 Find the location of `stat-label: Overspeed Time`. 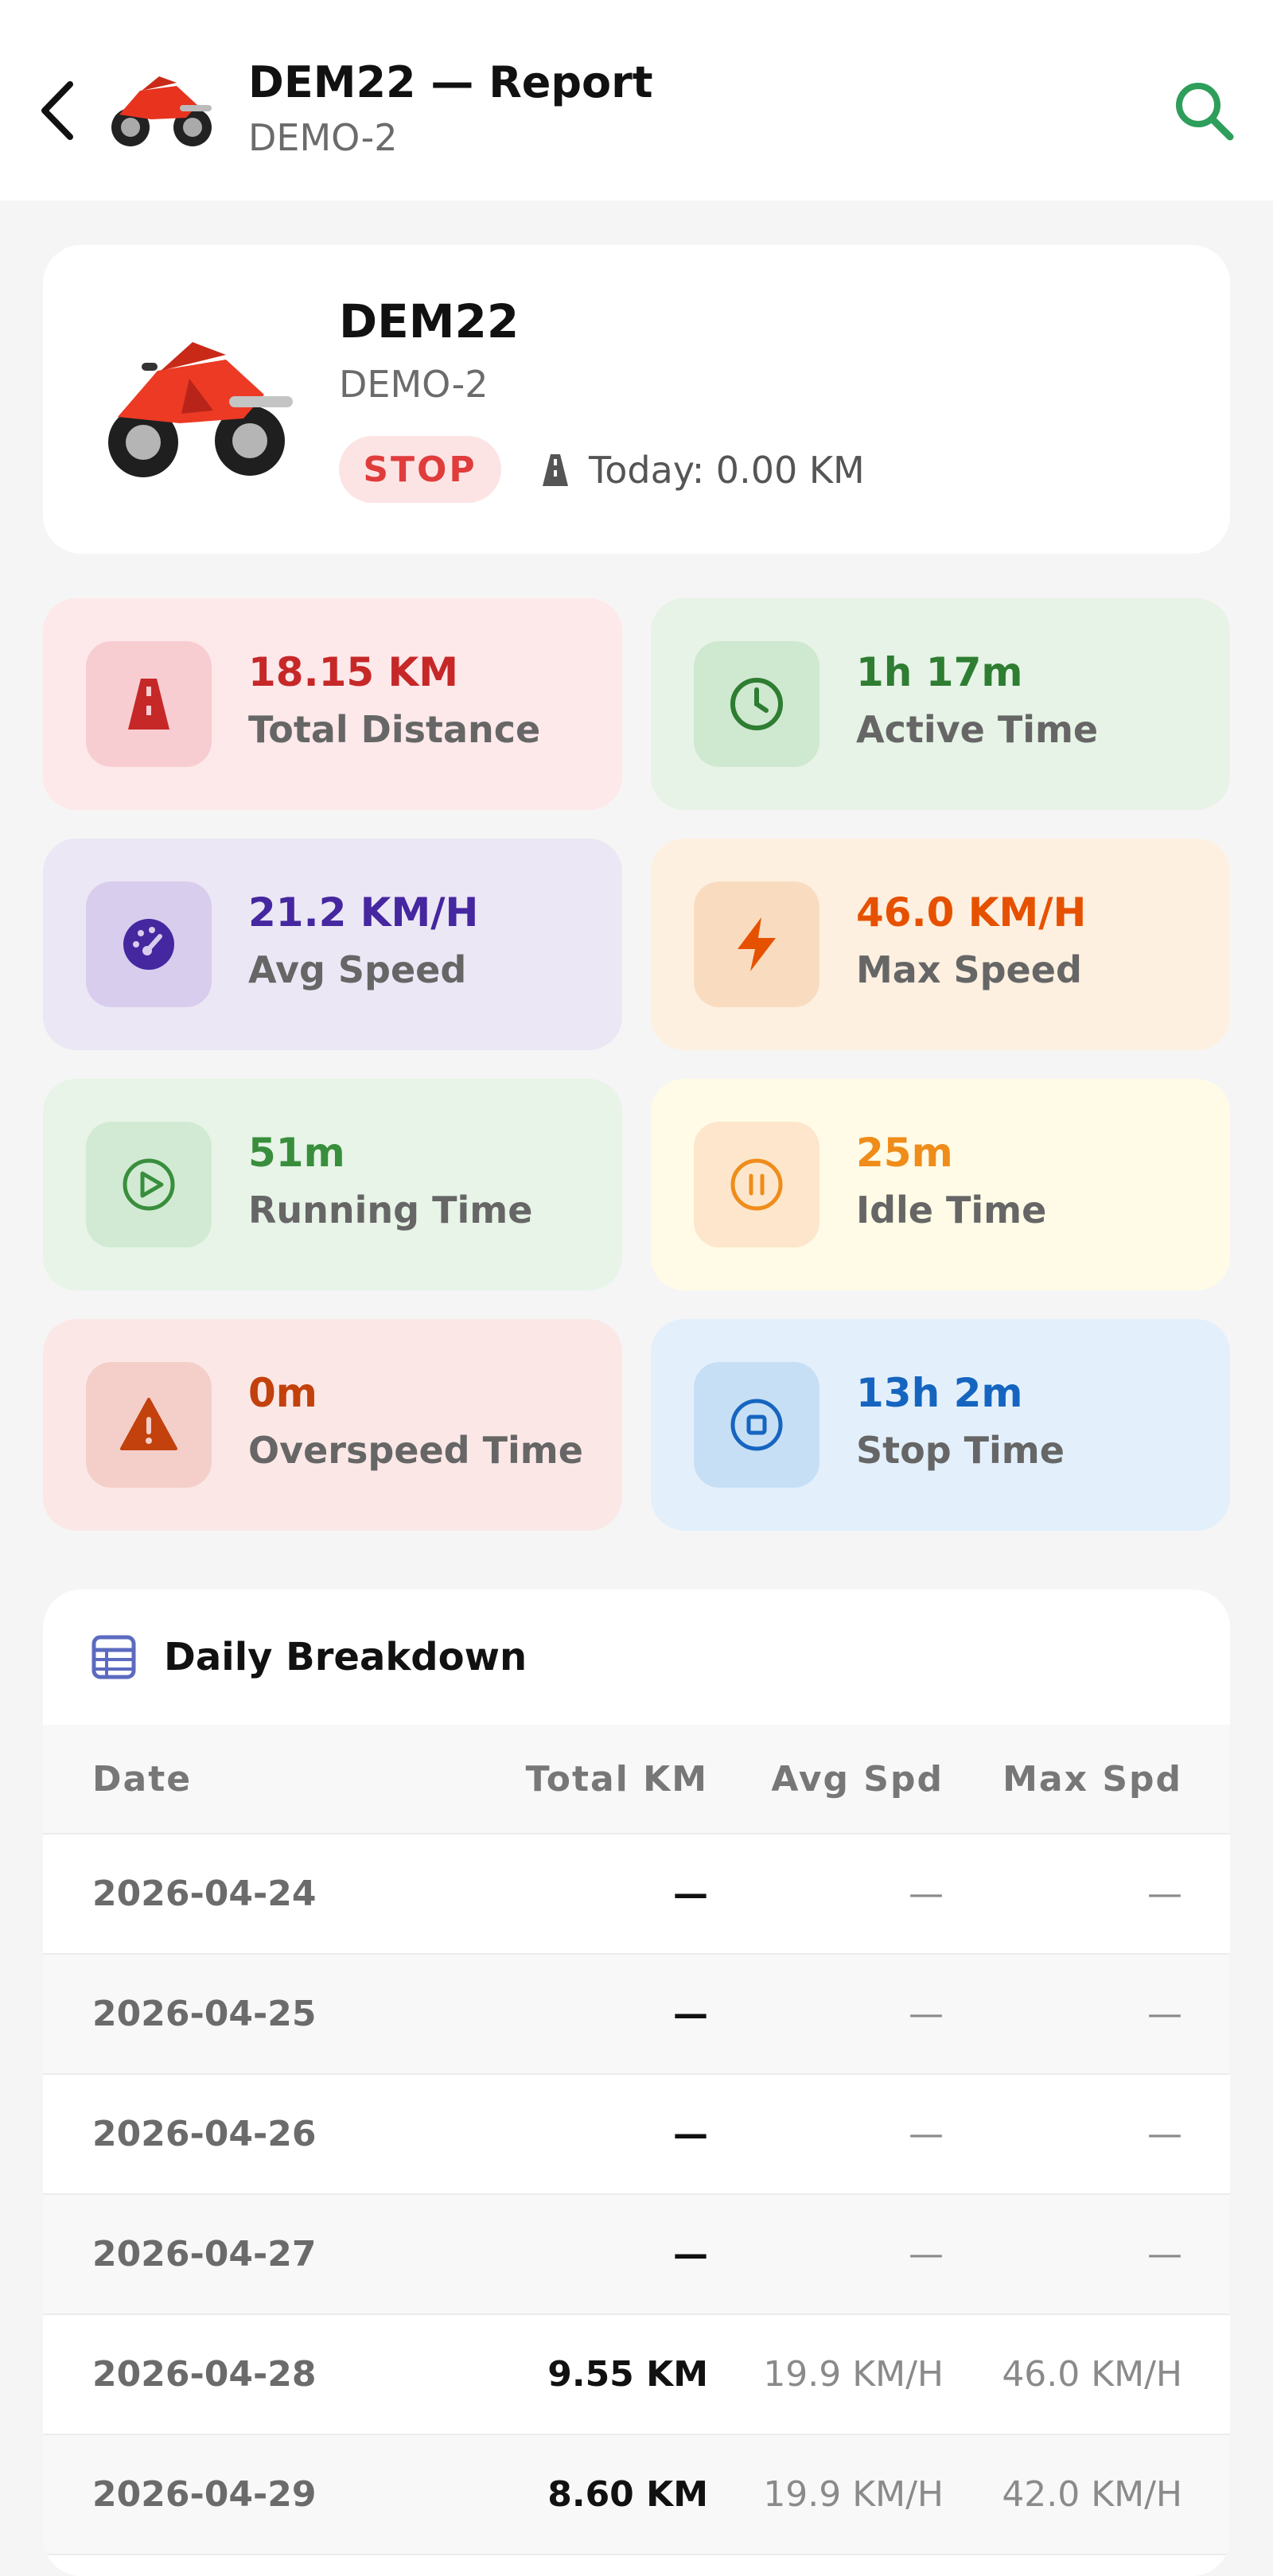

stat-label: Overspeed Time is located at coordinates (415, 1451).